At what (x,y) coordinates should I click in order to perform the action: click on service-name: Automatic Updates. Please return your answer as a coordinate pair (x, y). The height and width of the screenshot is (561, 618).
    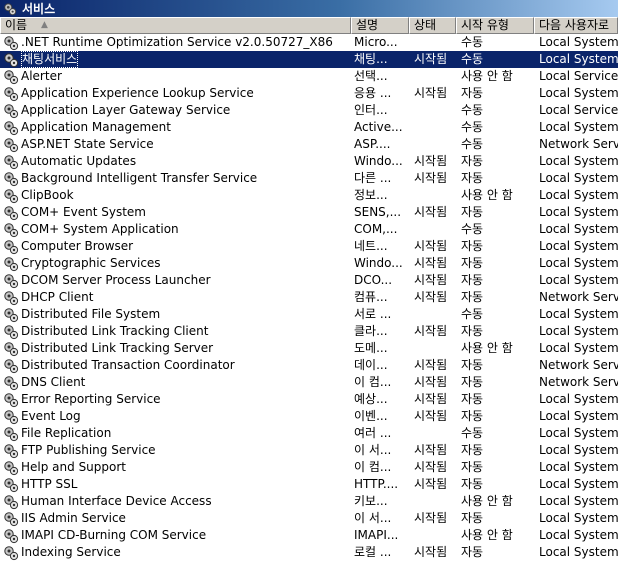
    Looking at the image, I should click on (79, 161).